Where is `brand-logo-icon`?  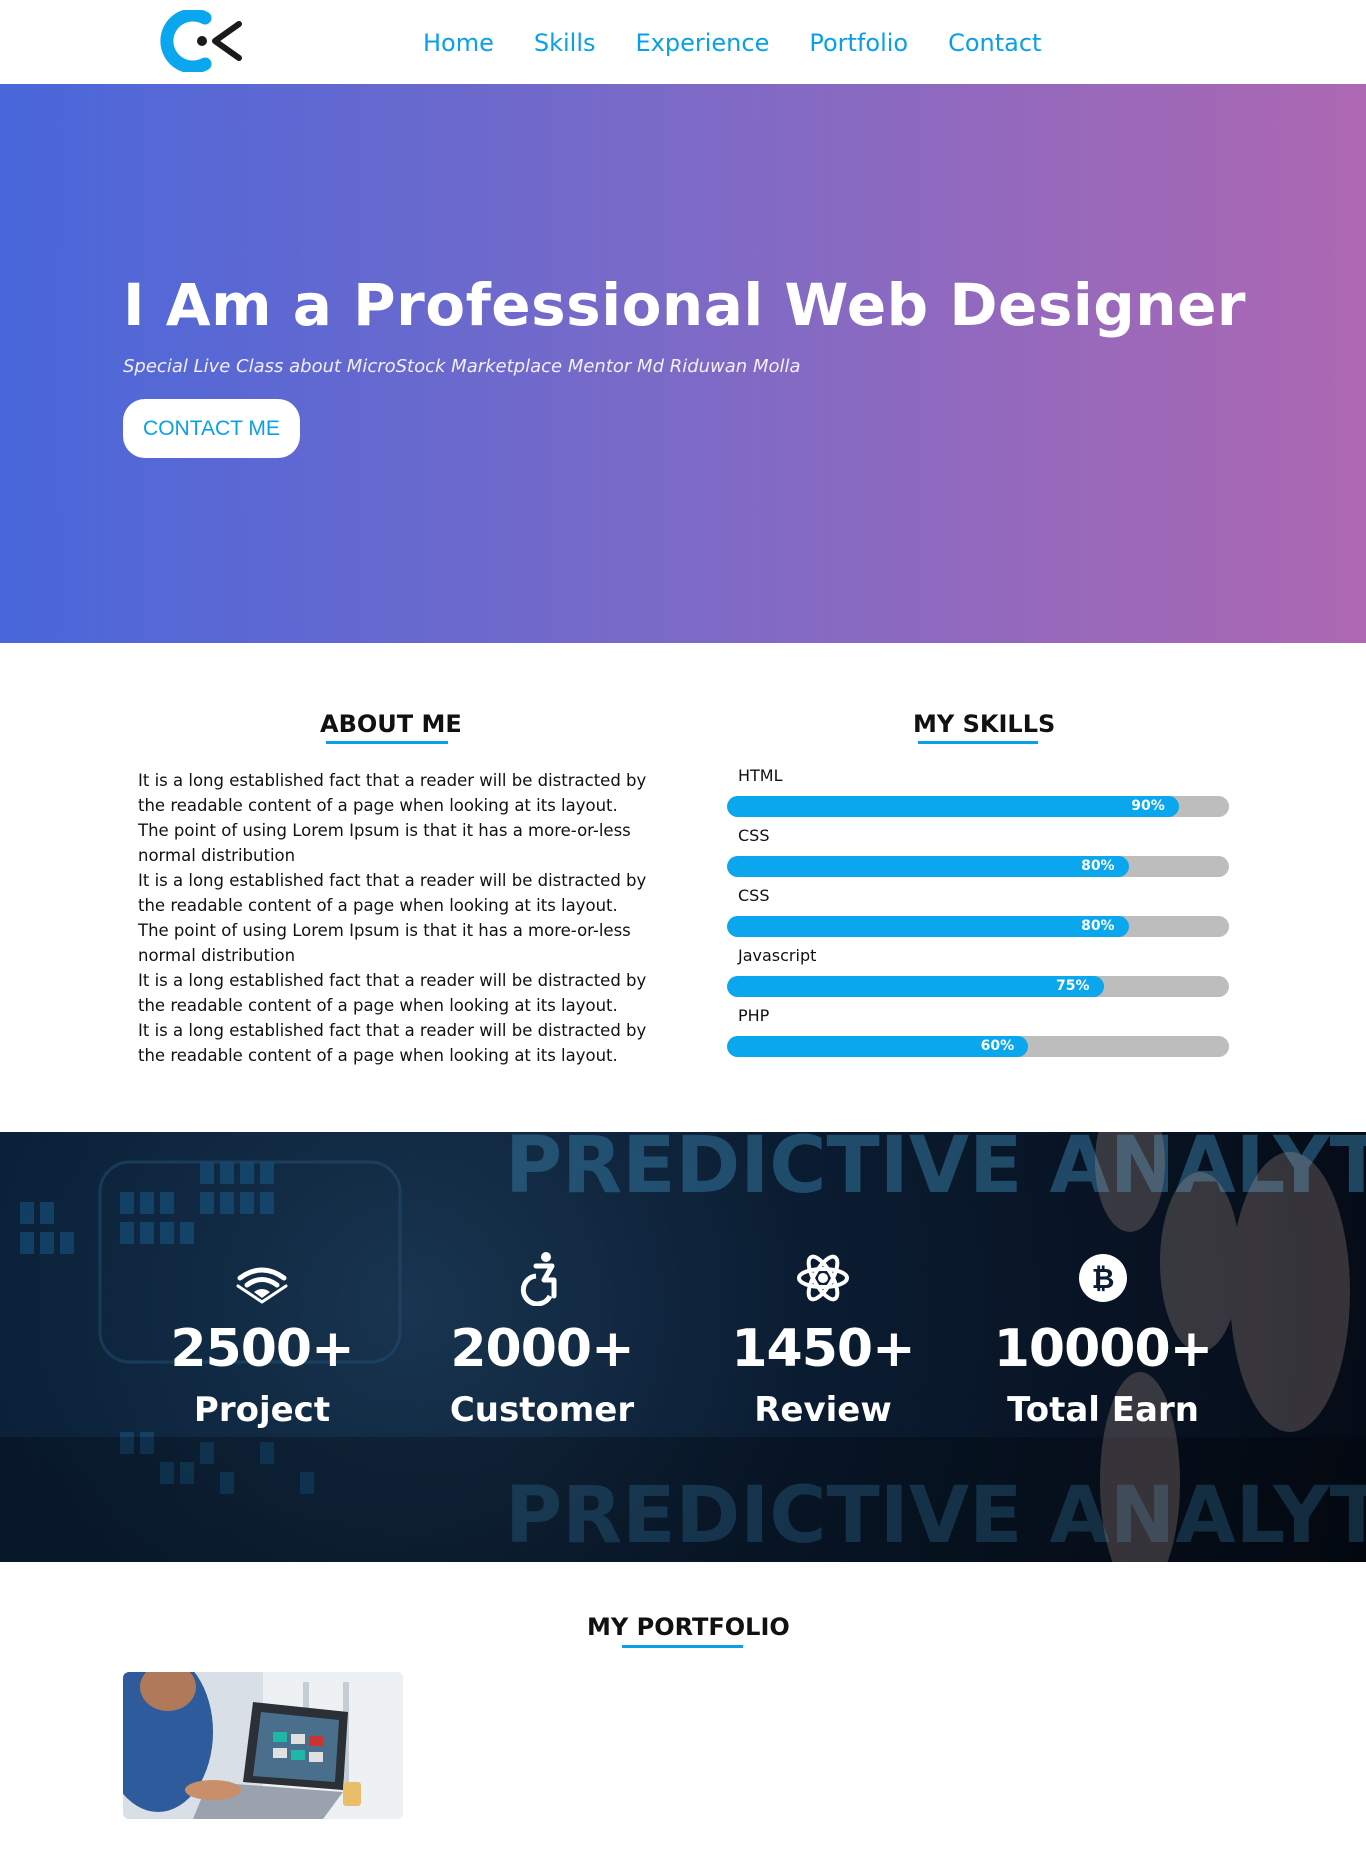
brand-logo-icon is located at coordinates (202, 41).